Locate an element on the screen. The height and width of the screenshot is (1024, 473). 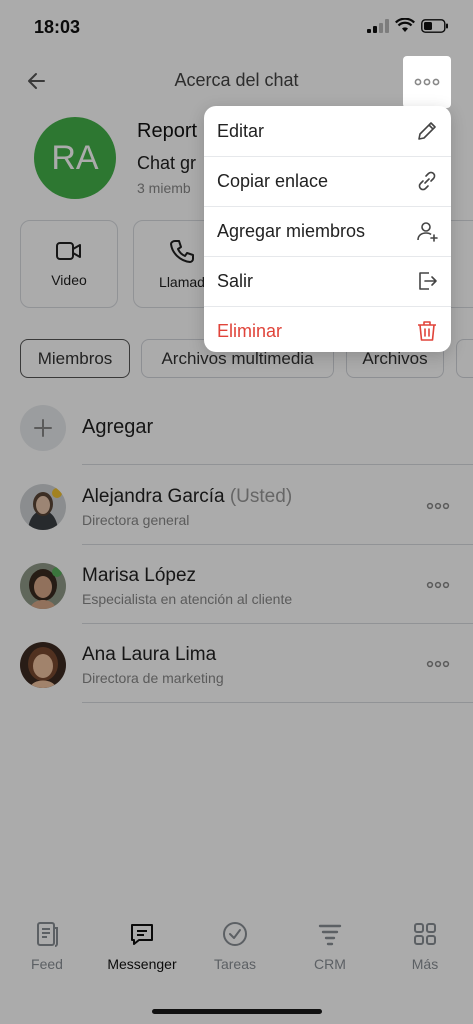
add-user-icon is located at coordinates (427, 232).